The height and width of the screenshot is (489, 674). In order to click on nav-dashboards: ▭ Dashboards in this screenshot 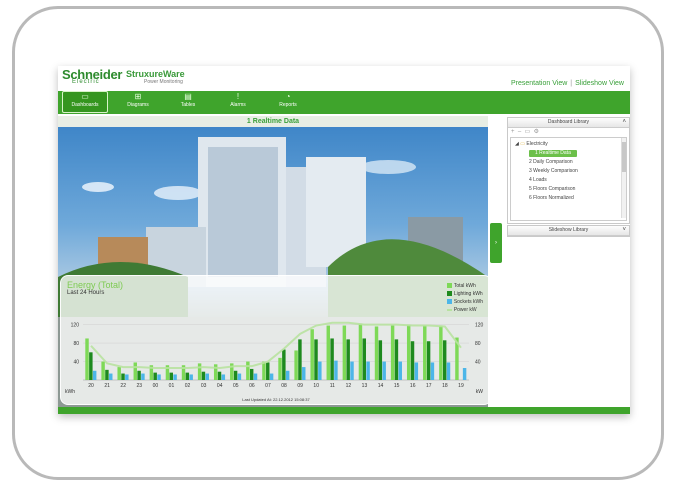, I will do `click(85, 102)`.